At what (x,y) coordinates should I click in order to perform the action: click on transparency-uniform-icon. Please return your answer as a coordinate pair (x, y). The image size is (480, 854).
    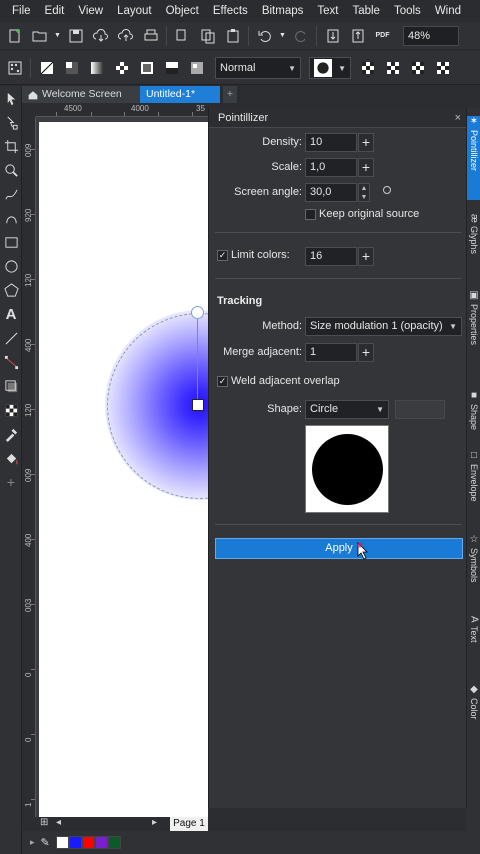
    Looking at the image, I should click on (72, 68).